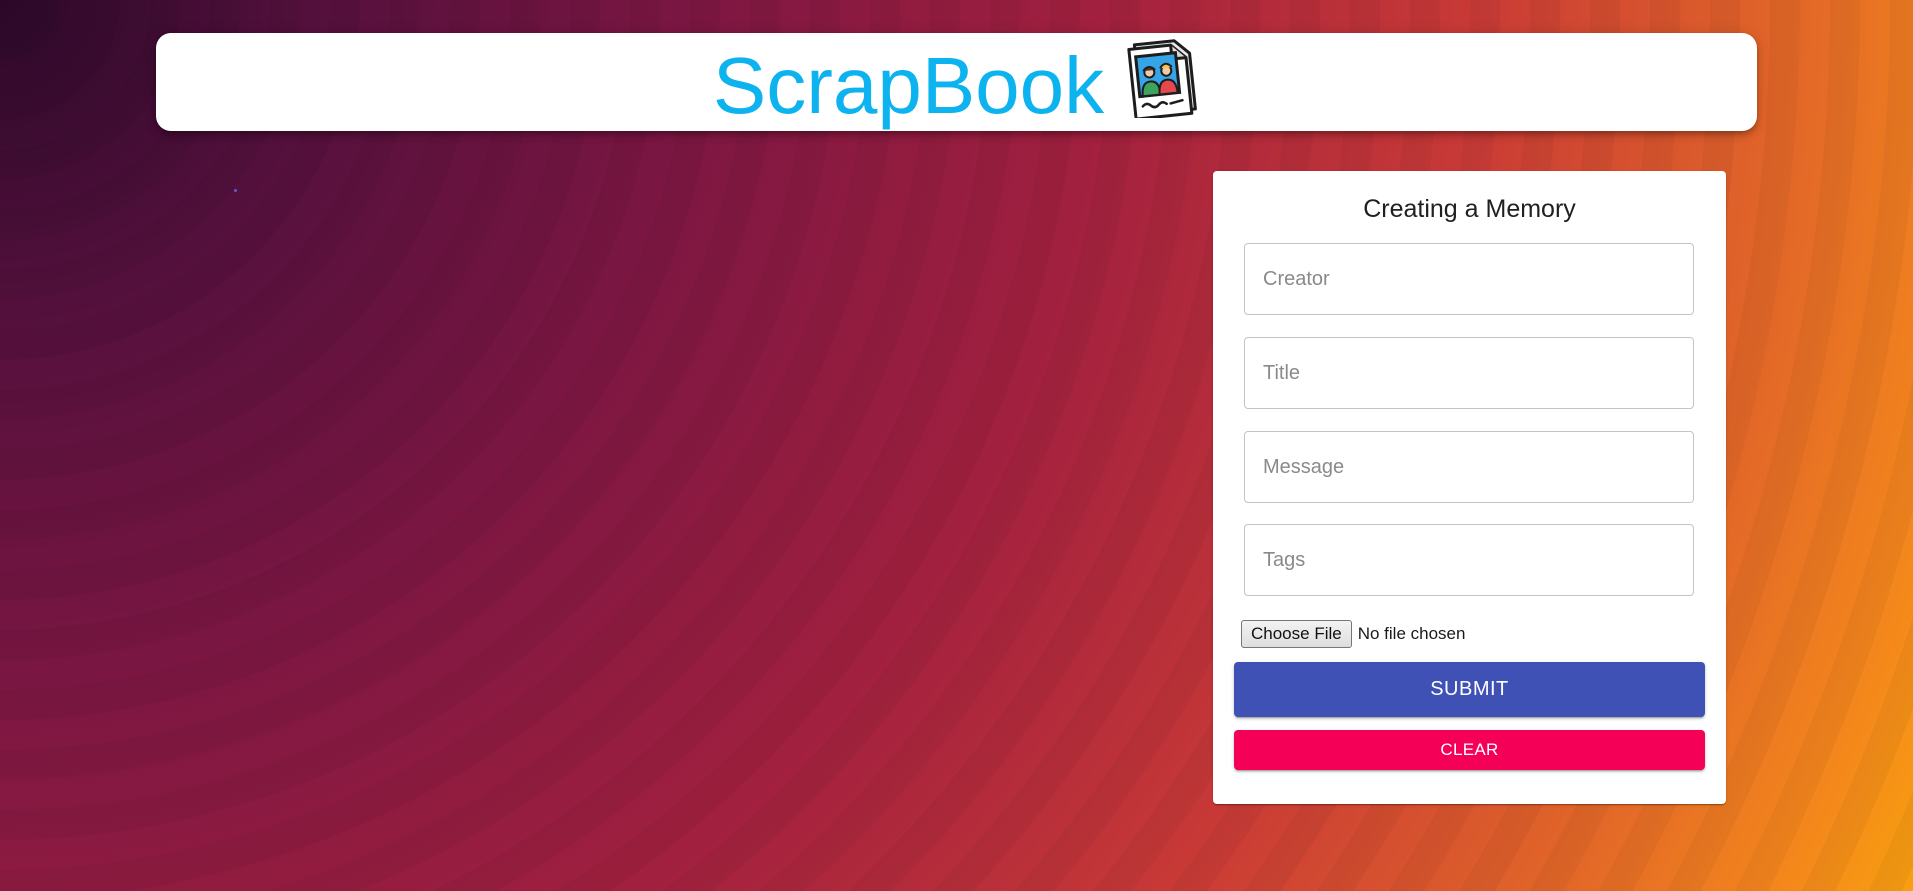  I want to click on submit-button: SUBMIT, so click(1469, 689).